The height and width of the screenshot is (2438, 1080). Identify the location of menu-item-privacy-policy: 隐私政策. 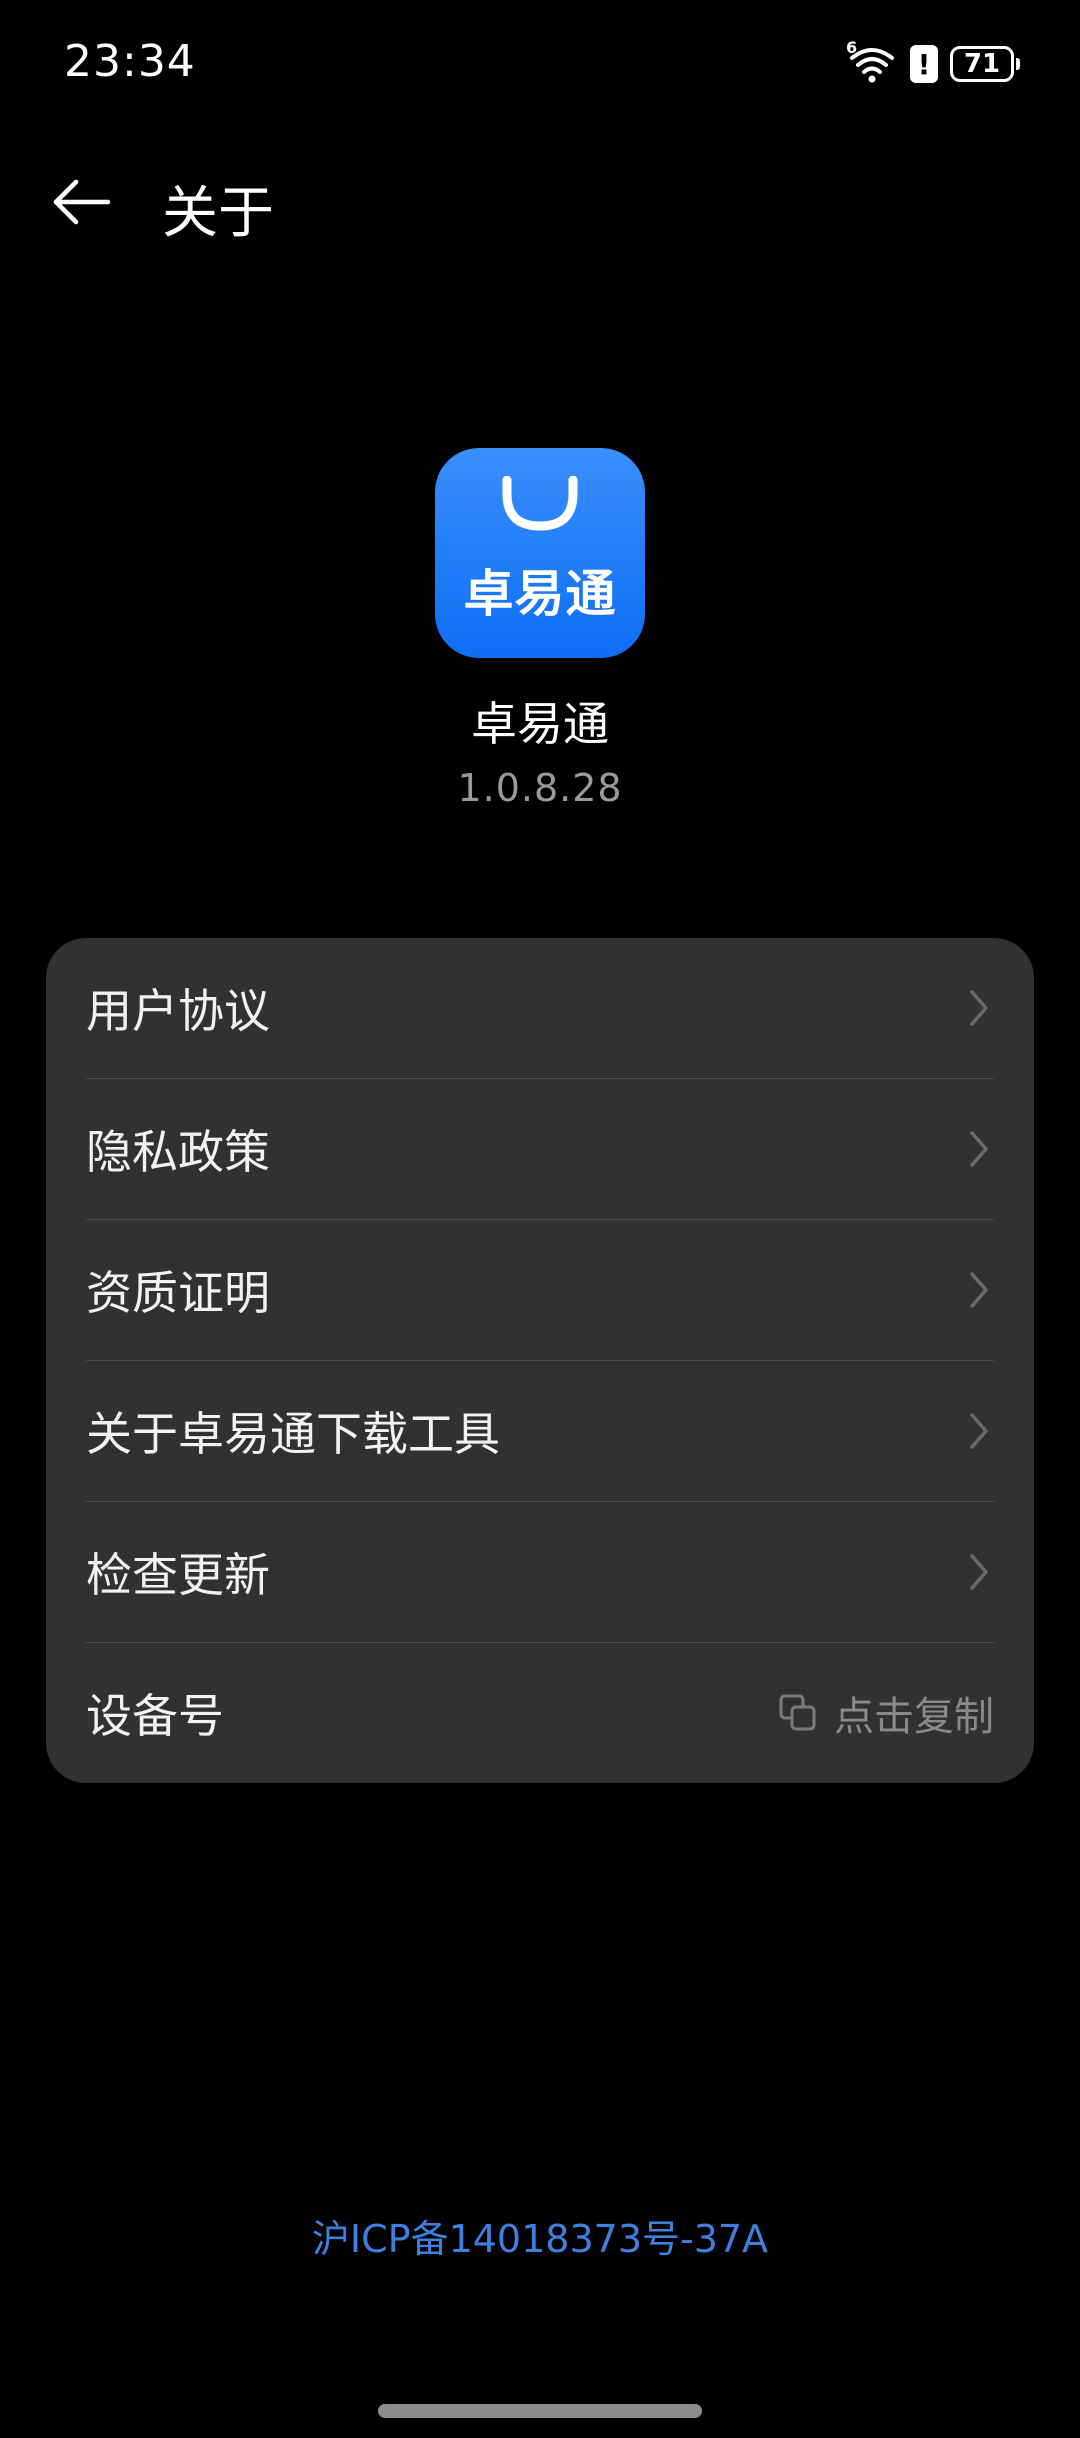
(540, 1149).